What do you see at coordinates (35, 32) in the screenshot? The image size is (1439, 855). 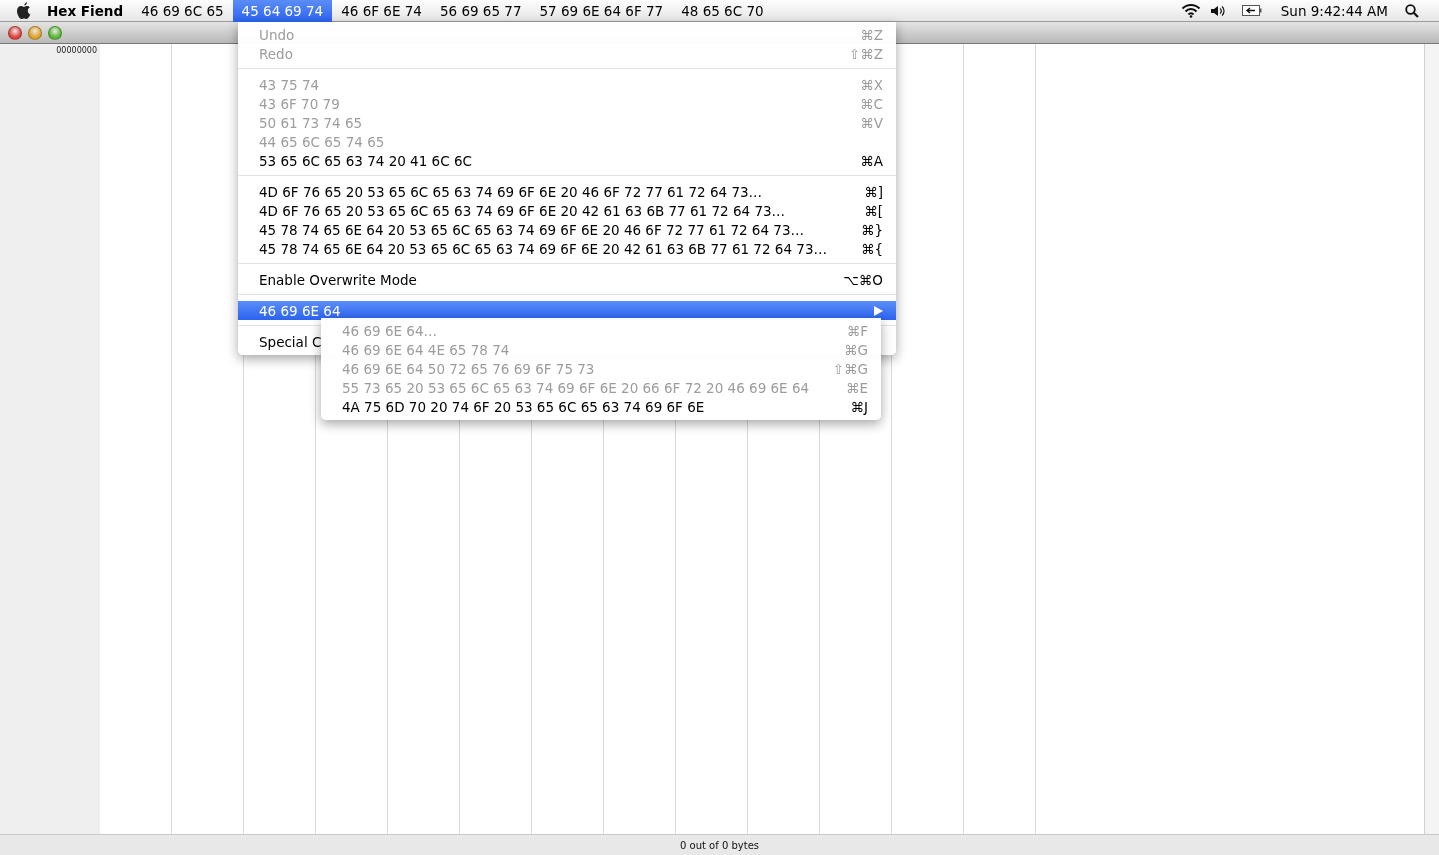 I see `minimize-window-button` at bounding box center [35, 32].